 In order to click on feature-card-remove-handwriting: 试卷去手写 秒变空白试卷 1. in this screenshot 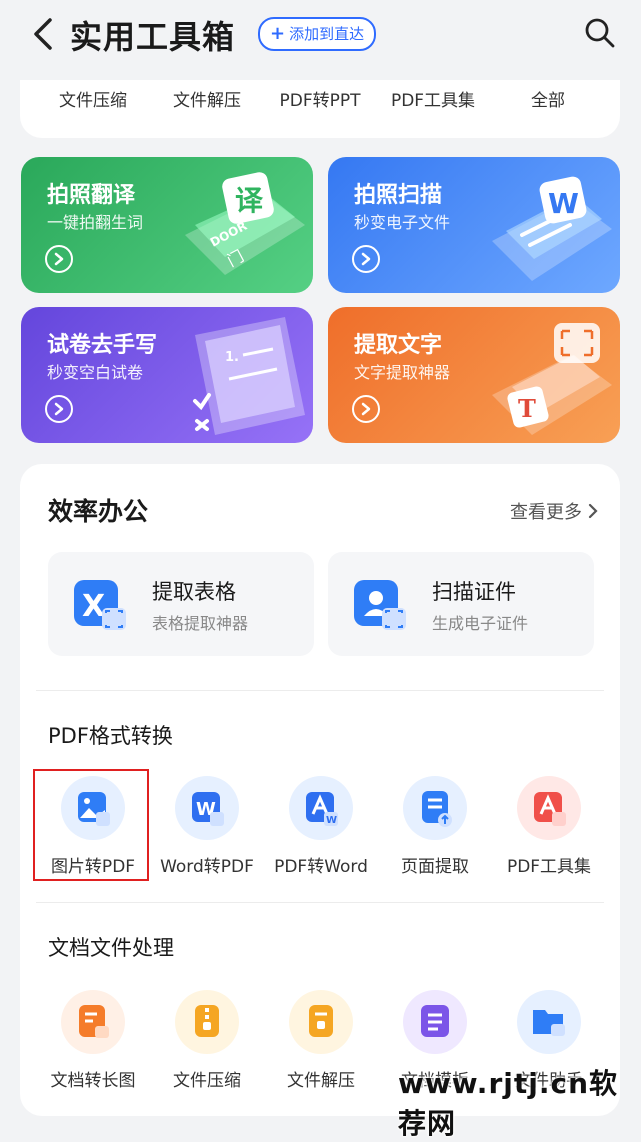, I will do `click(167, 375)`.